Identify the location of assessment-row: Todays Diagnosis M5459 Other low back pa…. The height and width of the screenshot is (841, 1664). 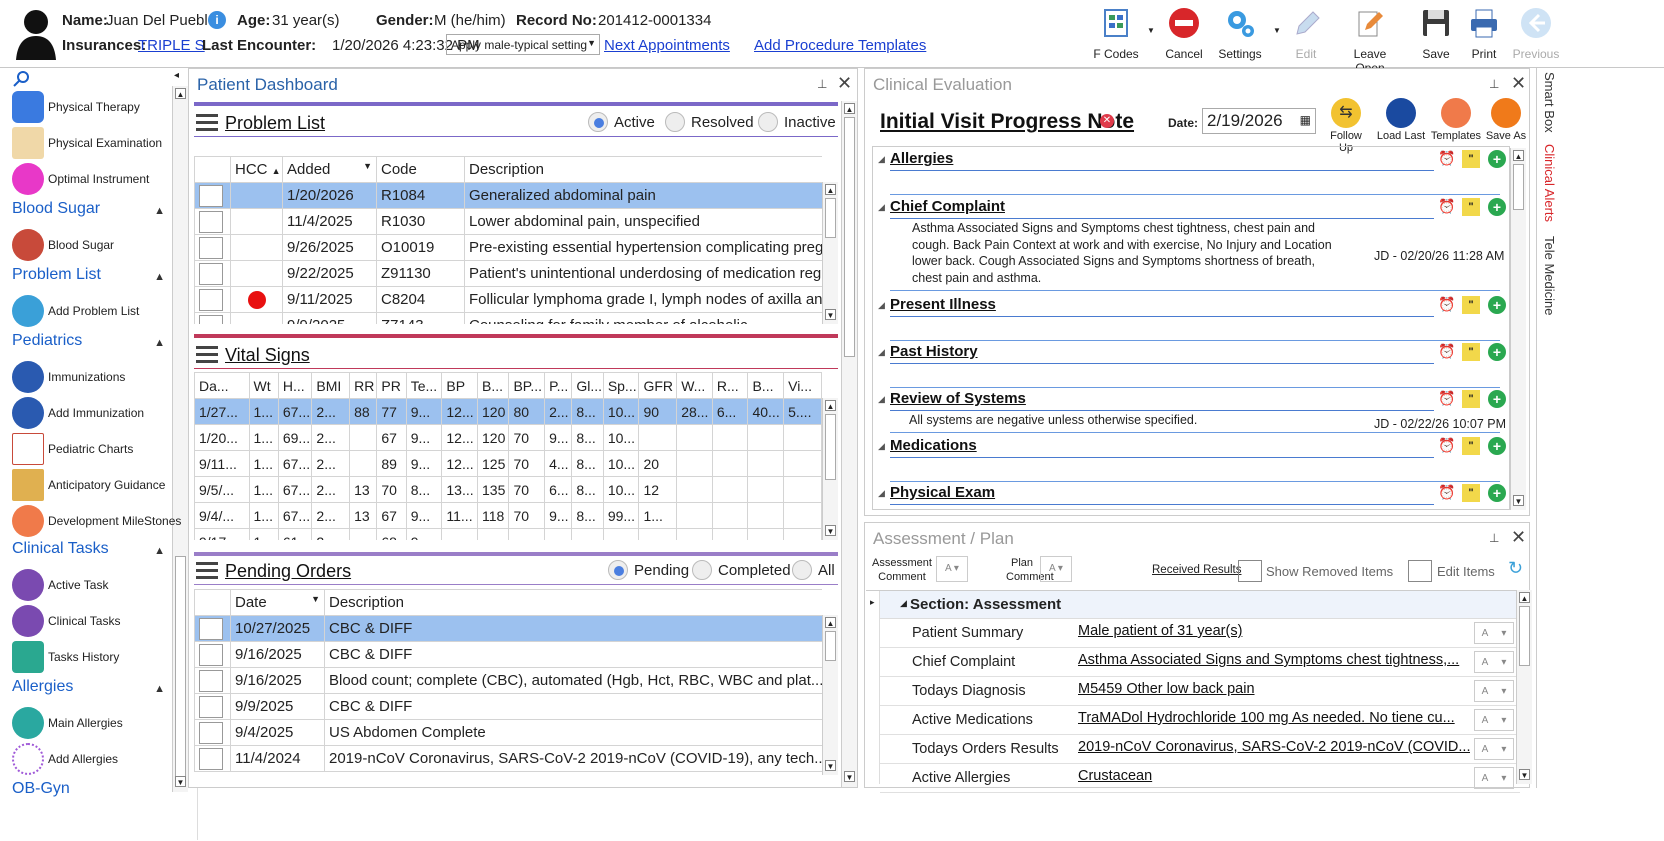
(1200, 691).